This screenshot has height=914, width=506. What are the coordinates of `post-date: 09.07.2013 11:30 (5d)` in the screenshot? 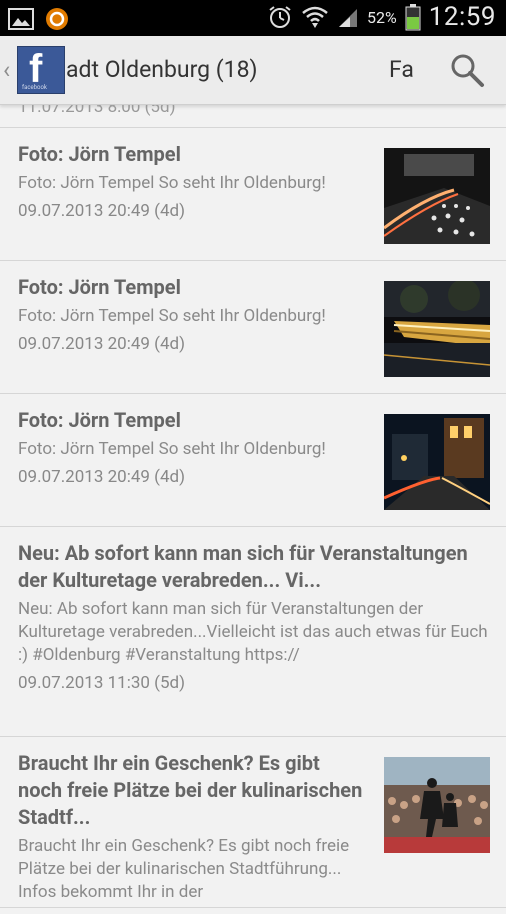 It's located at (102, 683).